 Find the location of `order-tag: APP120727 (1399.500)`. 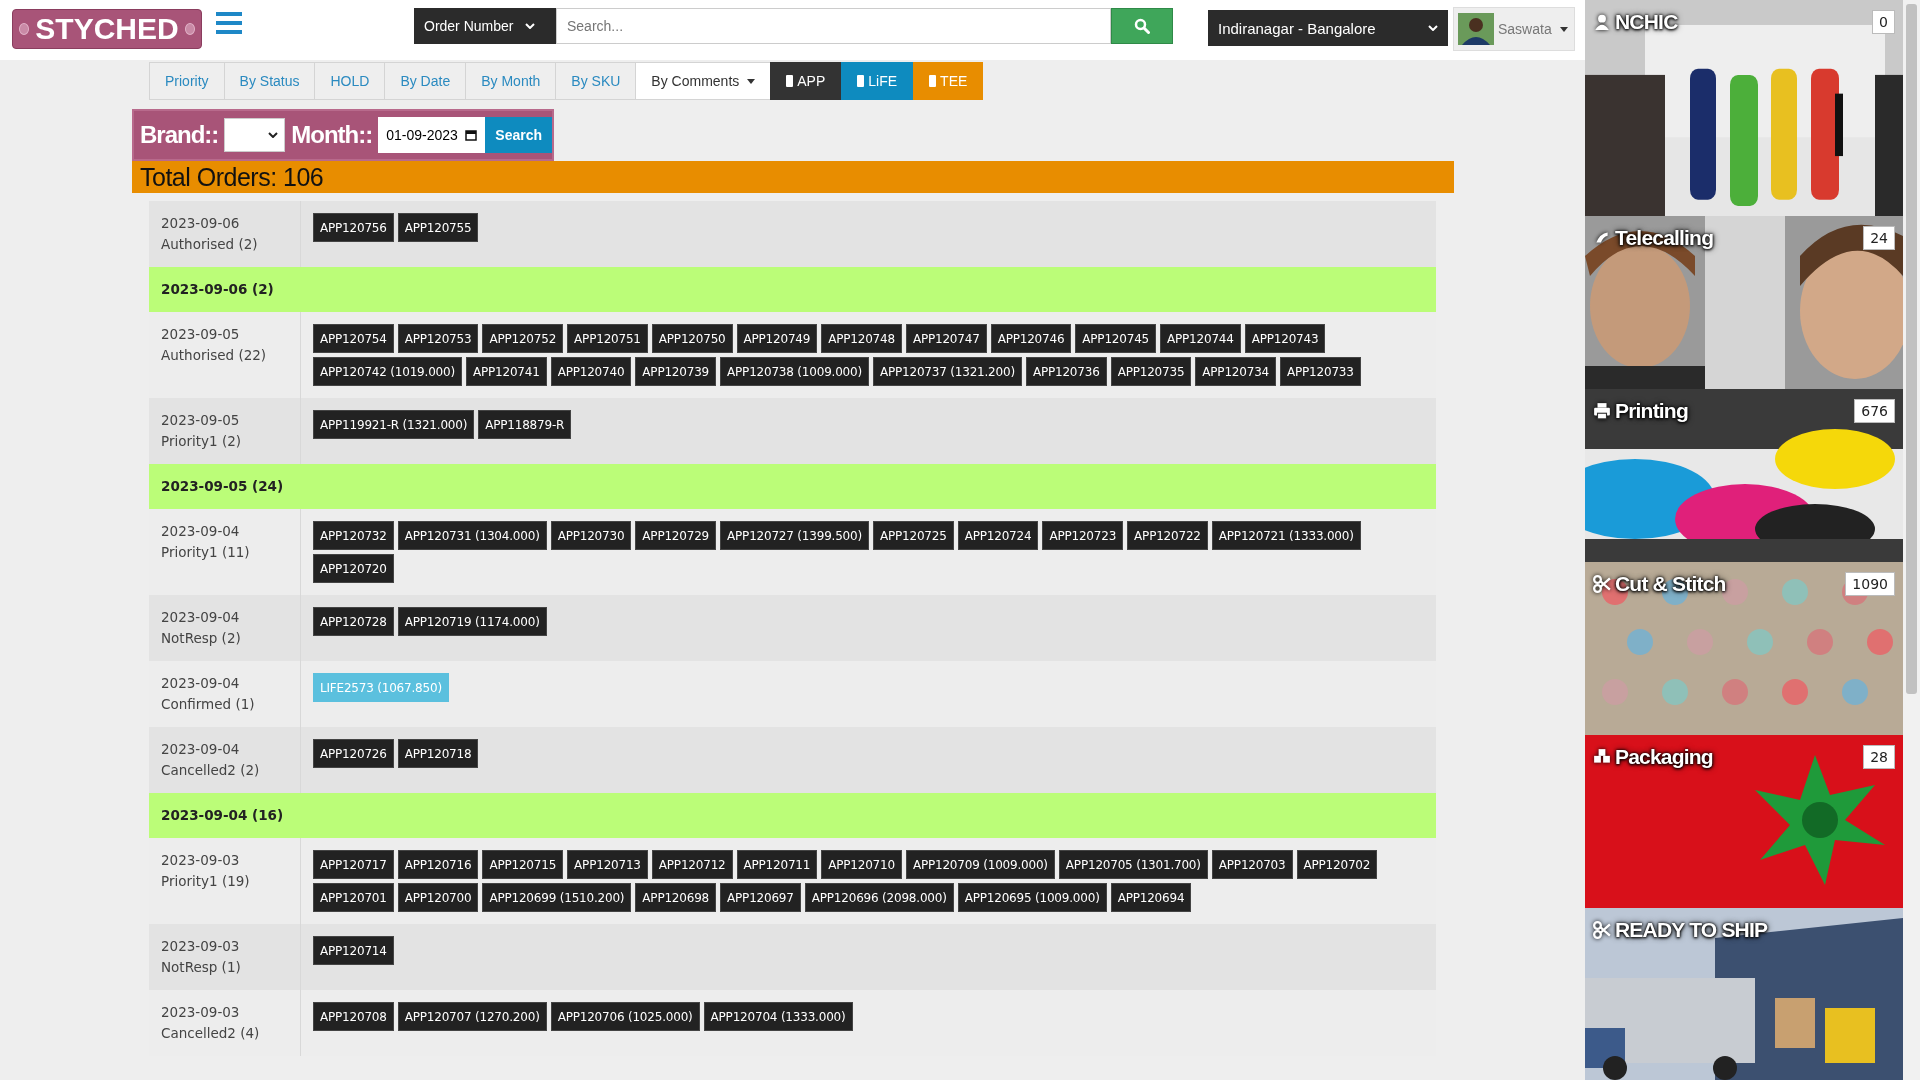

order-tag: APP120727 (1399.500) is located at coordinates (794, 535).